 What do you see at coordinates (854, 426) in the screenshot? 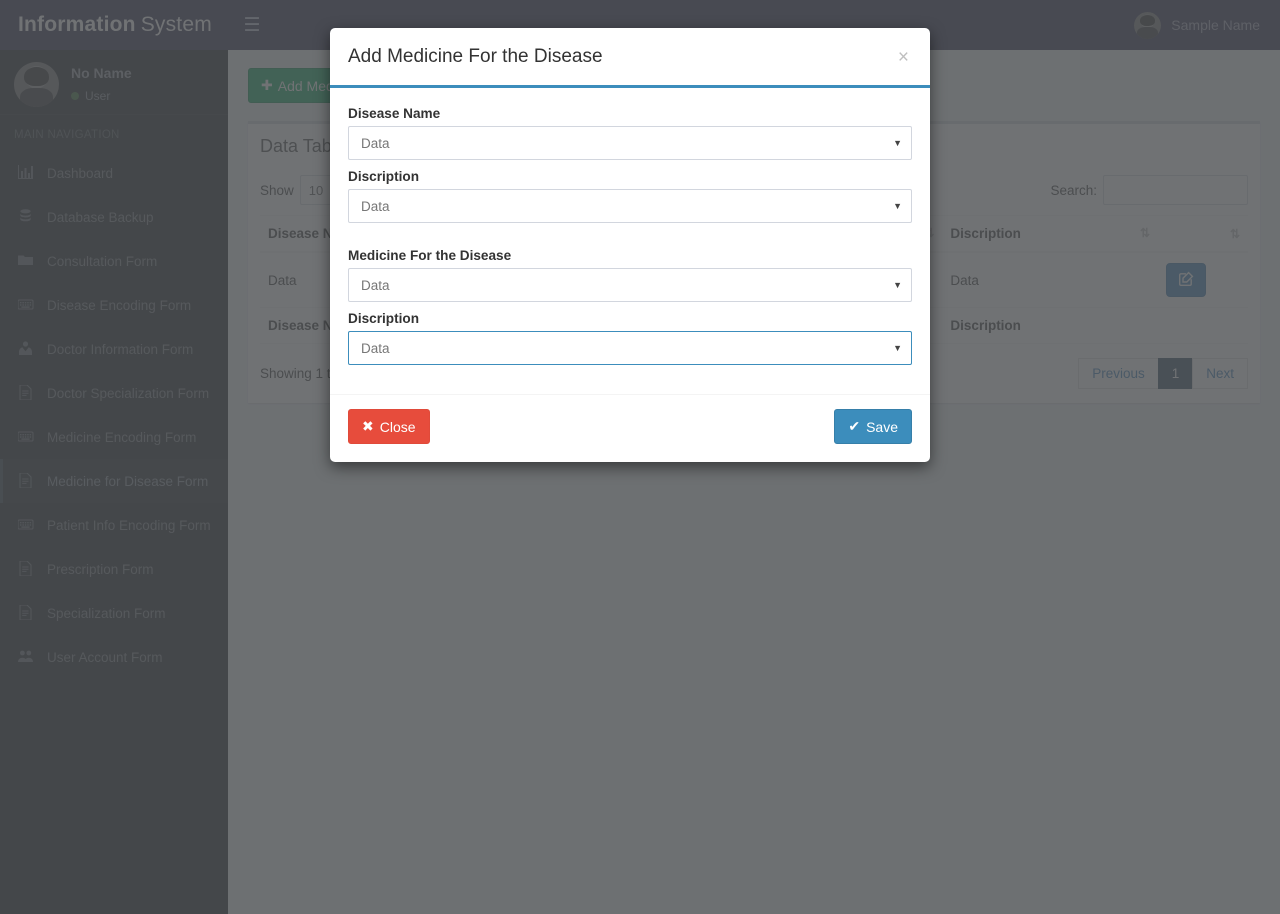
I see `check-icon: ✔` at bounding box center [854, 426].